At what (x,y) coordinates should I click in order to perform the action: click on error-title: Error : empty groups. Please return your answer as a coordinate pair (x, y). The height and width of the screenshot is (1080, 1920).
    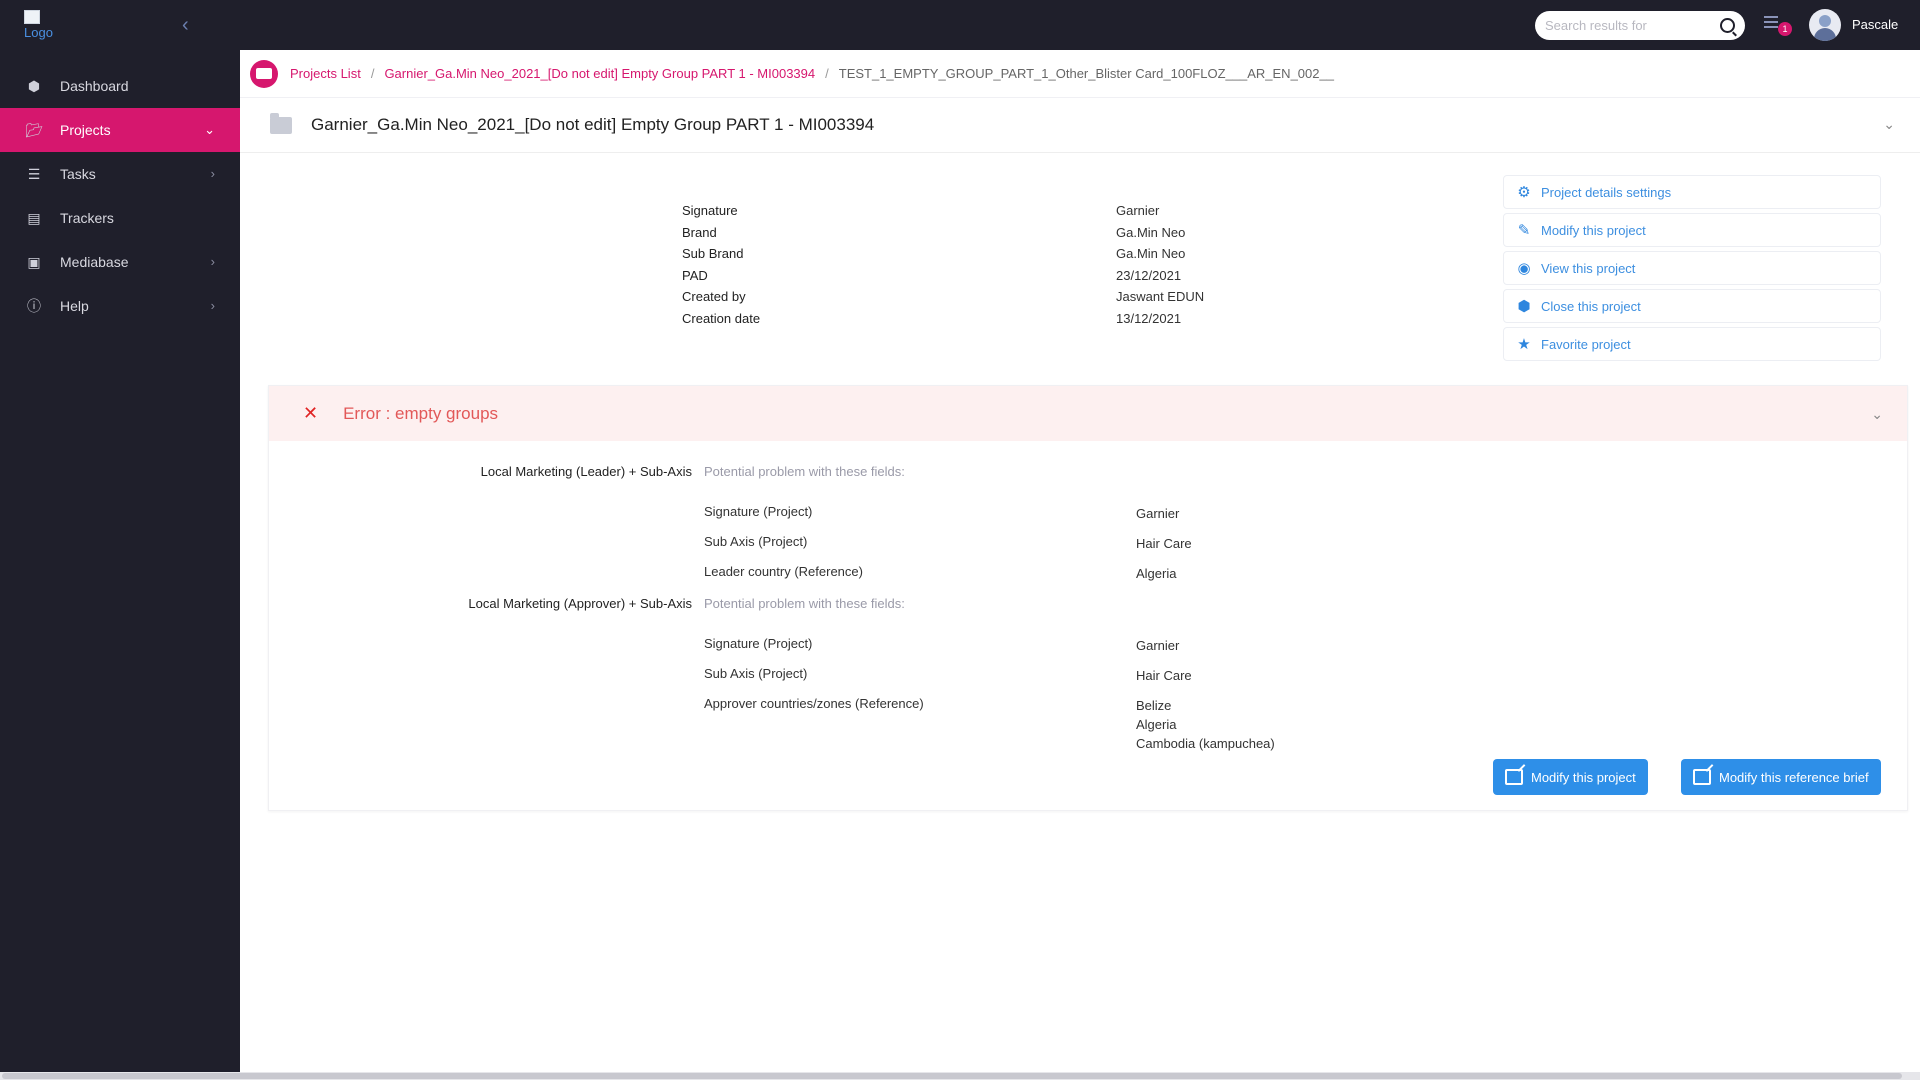
    Looking at the image, I should click on (421, 413).